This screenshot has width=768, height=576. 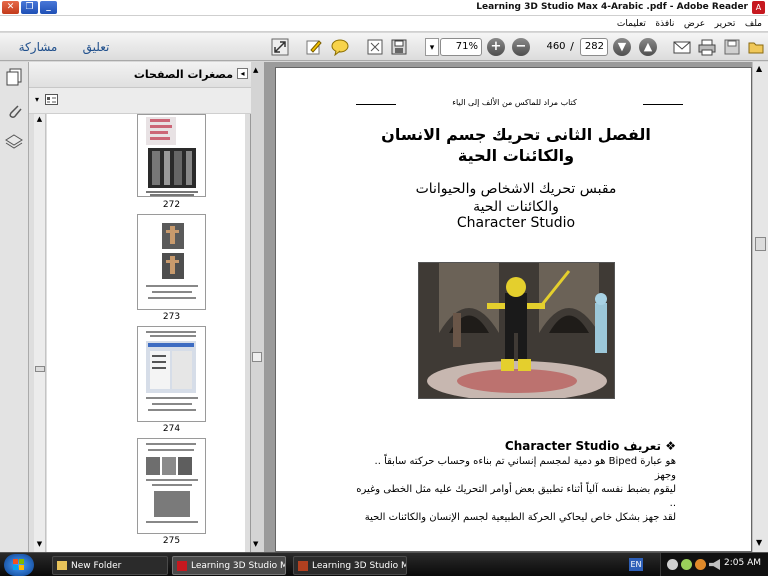 What do you see at coordinates (399, 47) in the screenshot?
I see `save-icon` at bounding box center [399, 47].